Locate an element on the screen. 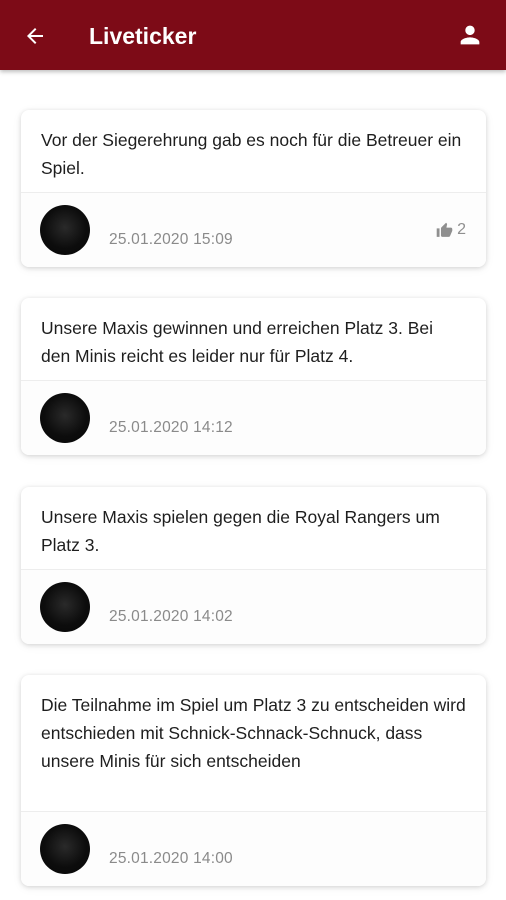 Image resolution: width=506 pixels, height=900 pixels. like-count: 2 is located at coordinates (461, 229).